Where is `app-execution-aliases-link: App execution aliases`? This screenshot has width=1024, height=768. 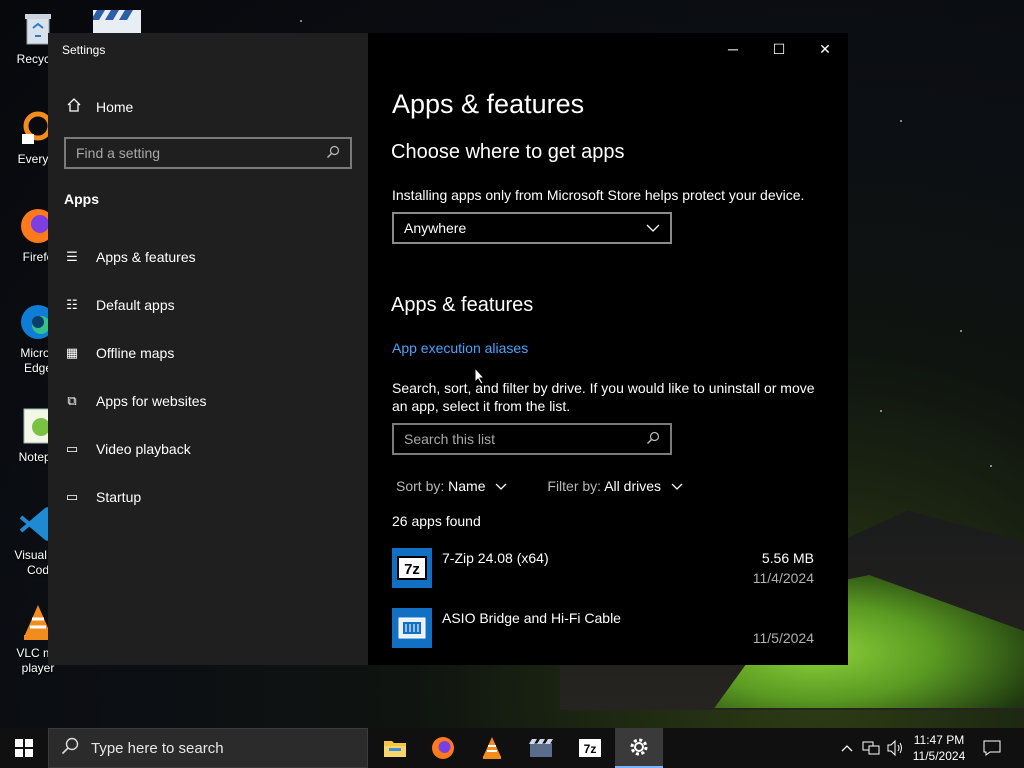
app-execution-aliases-link: App execution aliases is located at coordinates (460, 348).